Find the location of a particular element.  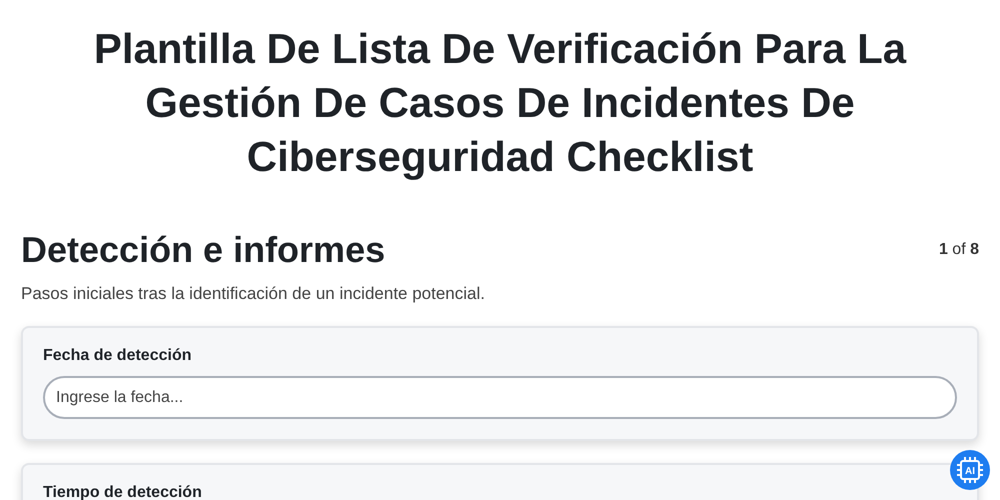

section-description: Pasos iniciales tras la identificación de un incidente potencial. is located at coordinates (253, 294).